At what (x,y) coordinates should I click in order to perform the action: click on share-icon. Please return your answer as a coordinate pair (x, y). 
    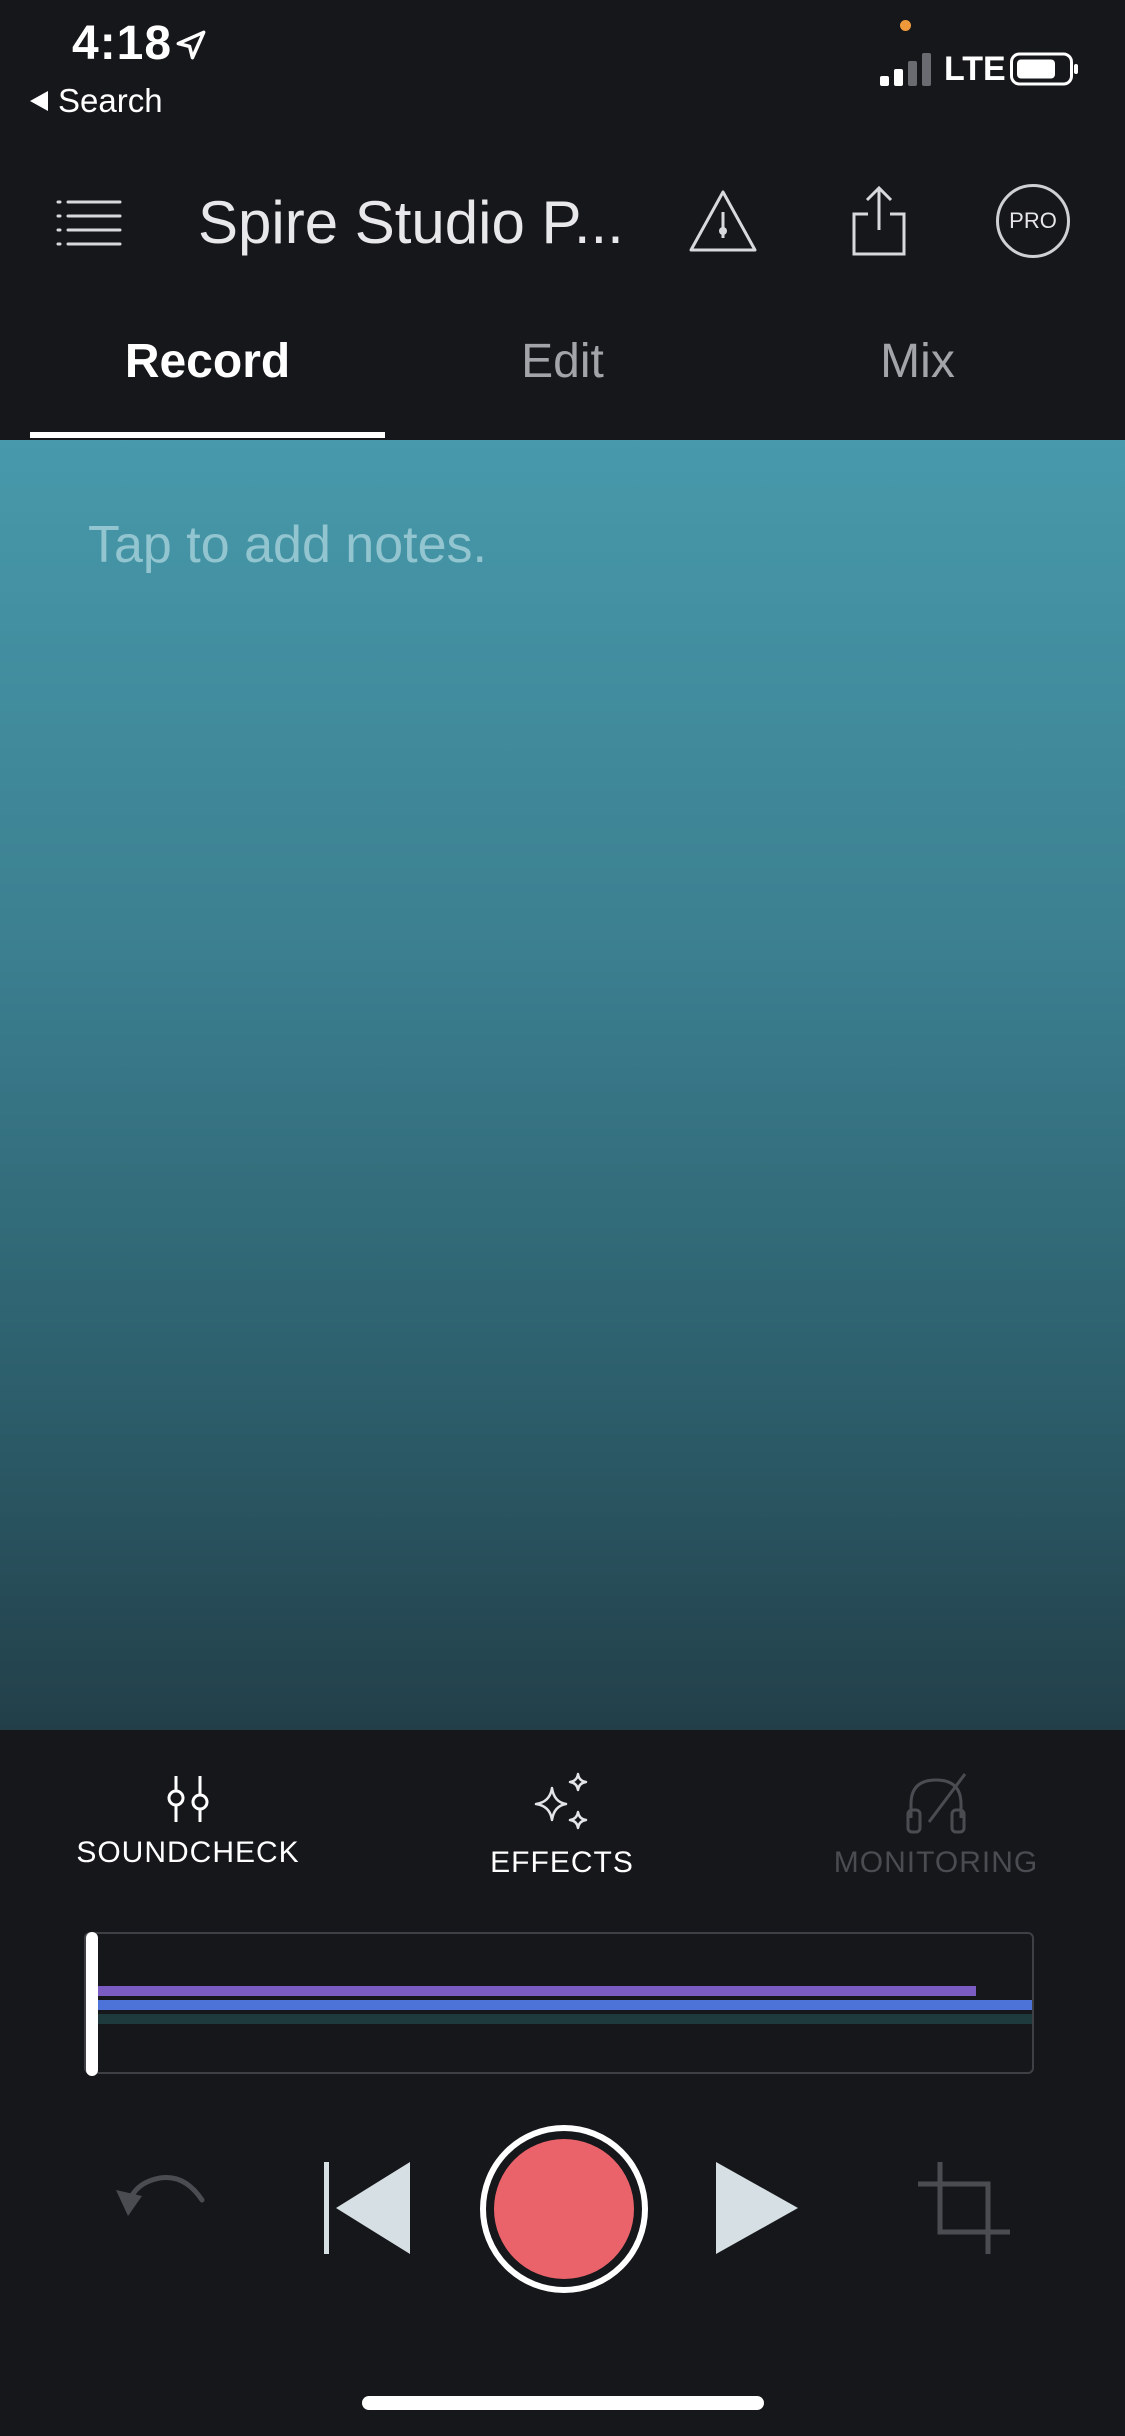
    Looking at the image, I should click on (879, 220).